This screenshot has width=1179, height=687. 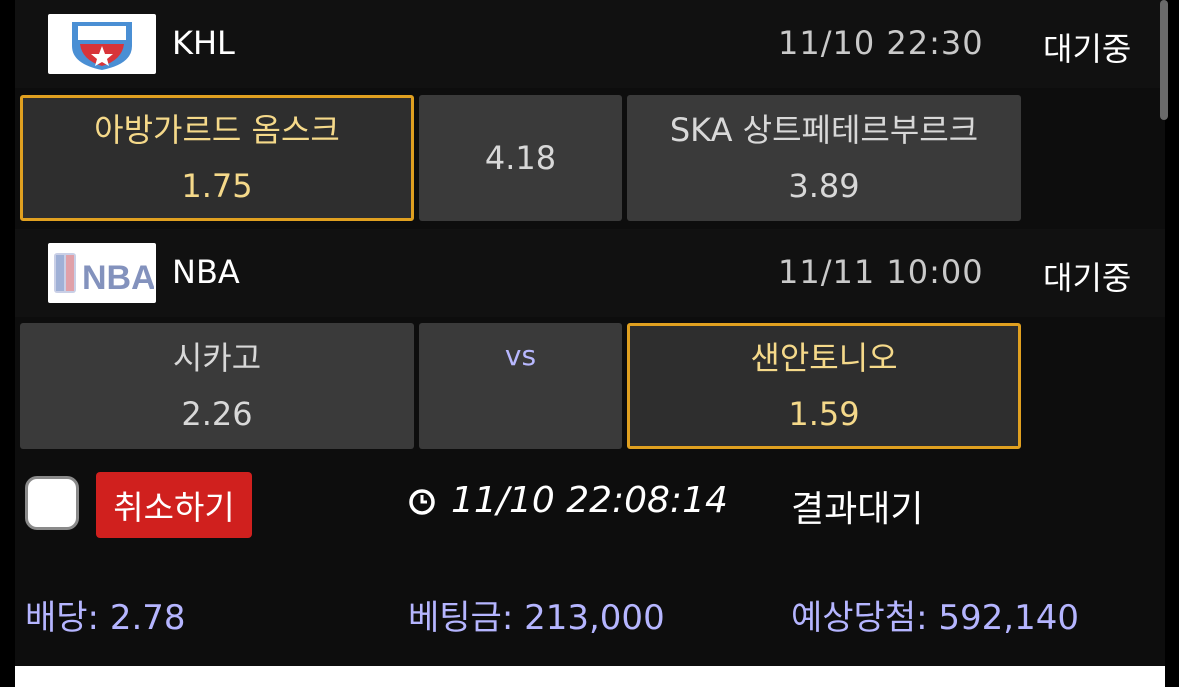 I want to click on league-name: NBA, so click(x=206, y=272).